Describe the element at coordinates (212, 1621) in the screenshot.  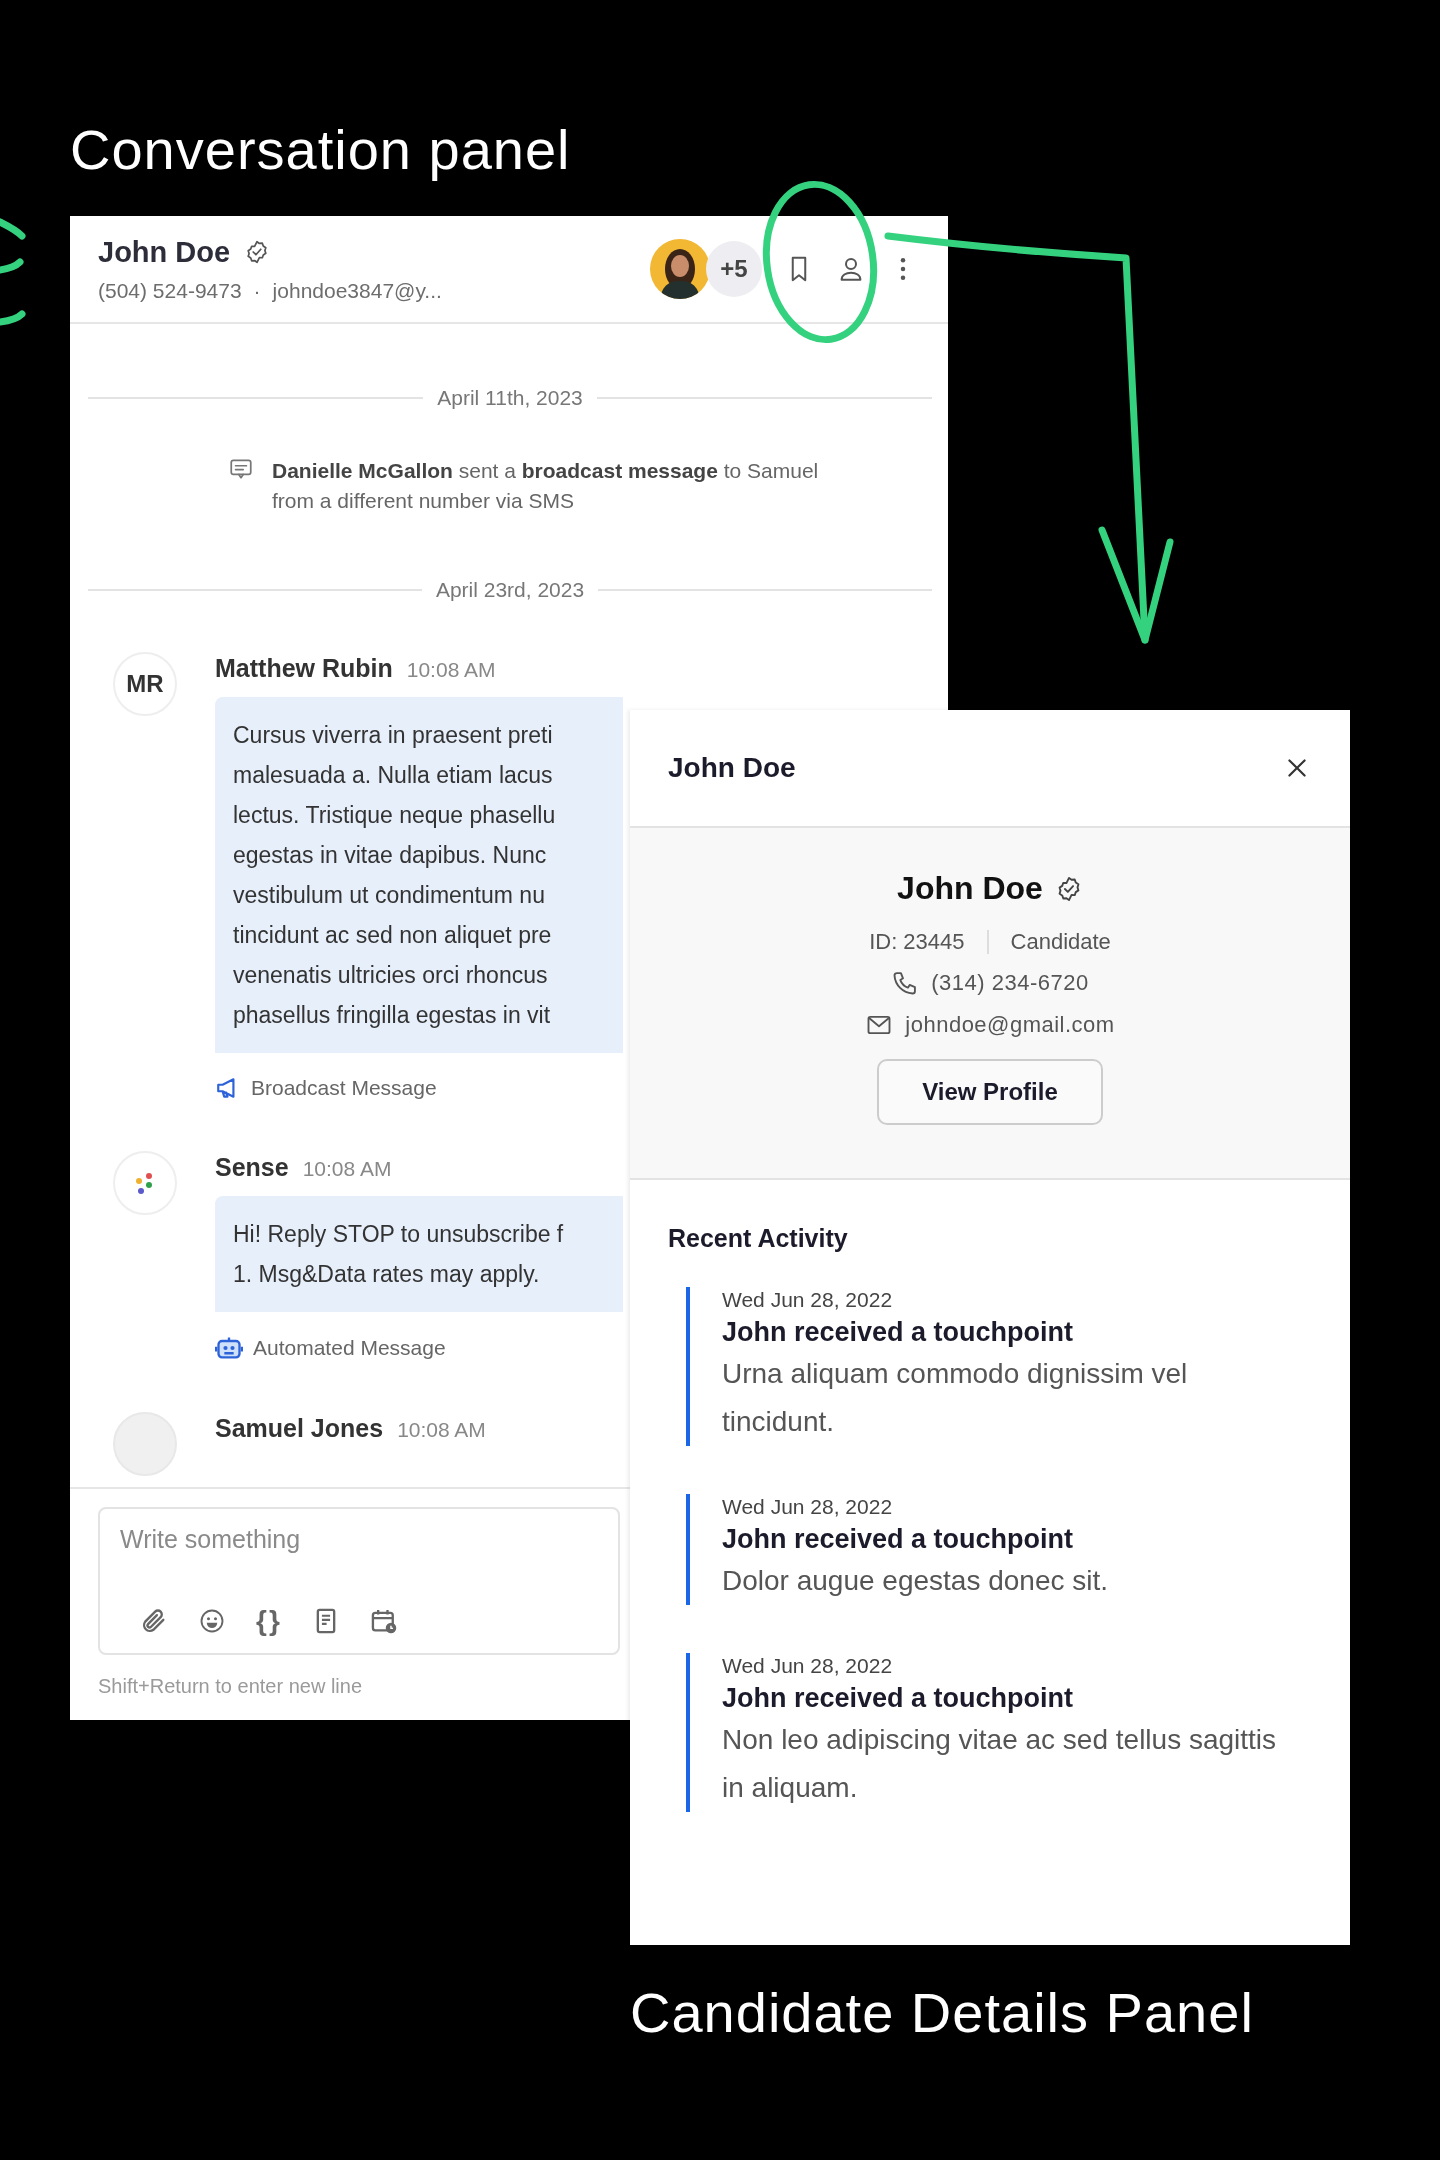
I see `smiley-icon` at that location.